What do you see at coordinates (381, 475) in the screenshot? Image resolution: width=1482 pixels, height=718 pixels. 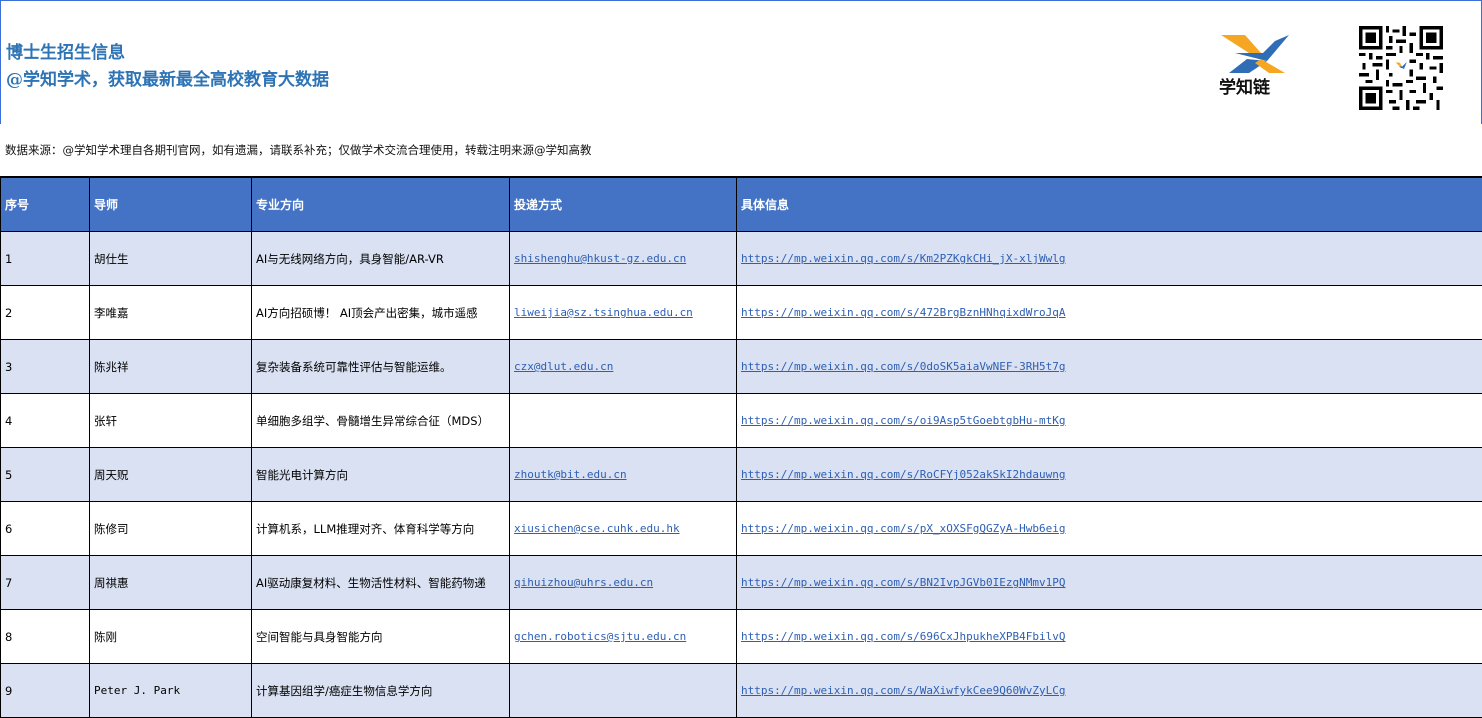 I see `research-field: 智能光电计算方向` at bounding box center [381, 475].